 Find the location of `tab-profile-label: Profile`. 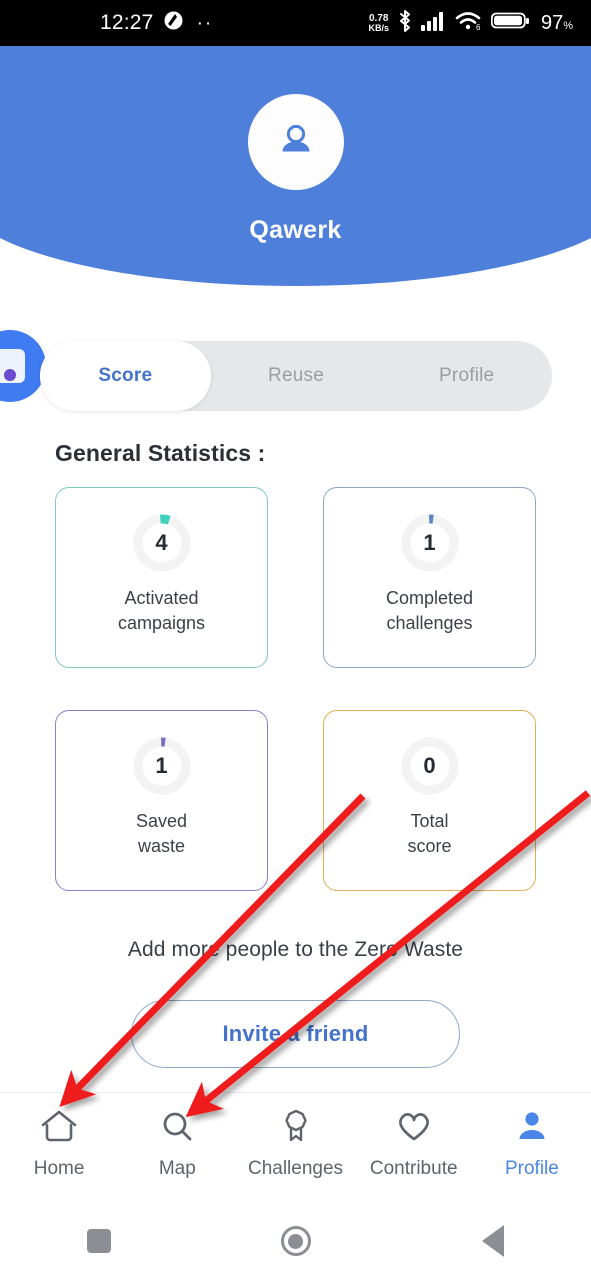

tab-profile-label: Profile is located at coordinates (467, 375).